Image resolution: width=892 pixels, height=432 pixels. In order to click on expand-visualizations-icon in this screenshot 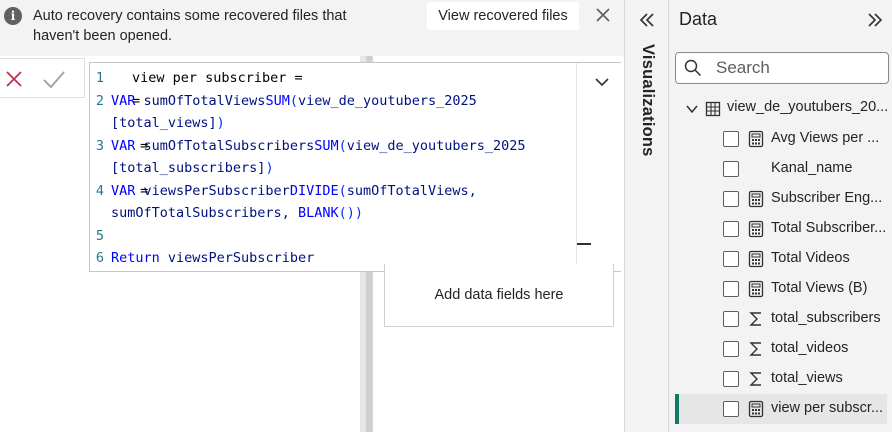, I will do `click(647, 20)`.